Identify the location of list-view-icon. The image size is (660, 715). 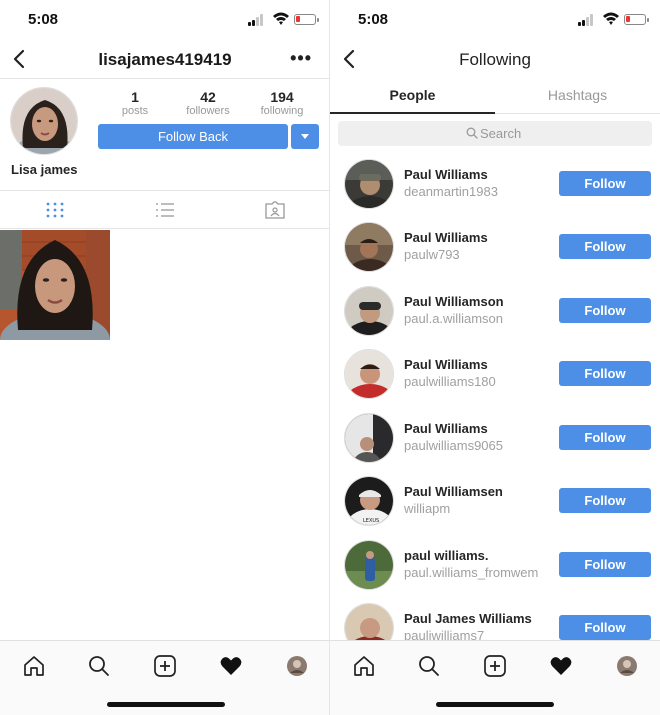
(165, 210).